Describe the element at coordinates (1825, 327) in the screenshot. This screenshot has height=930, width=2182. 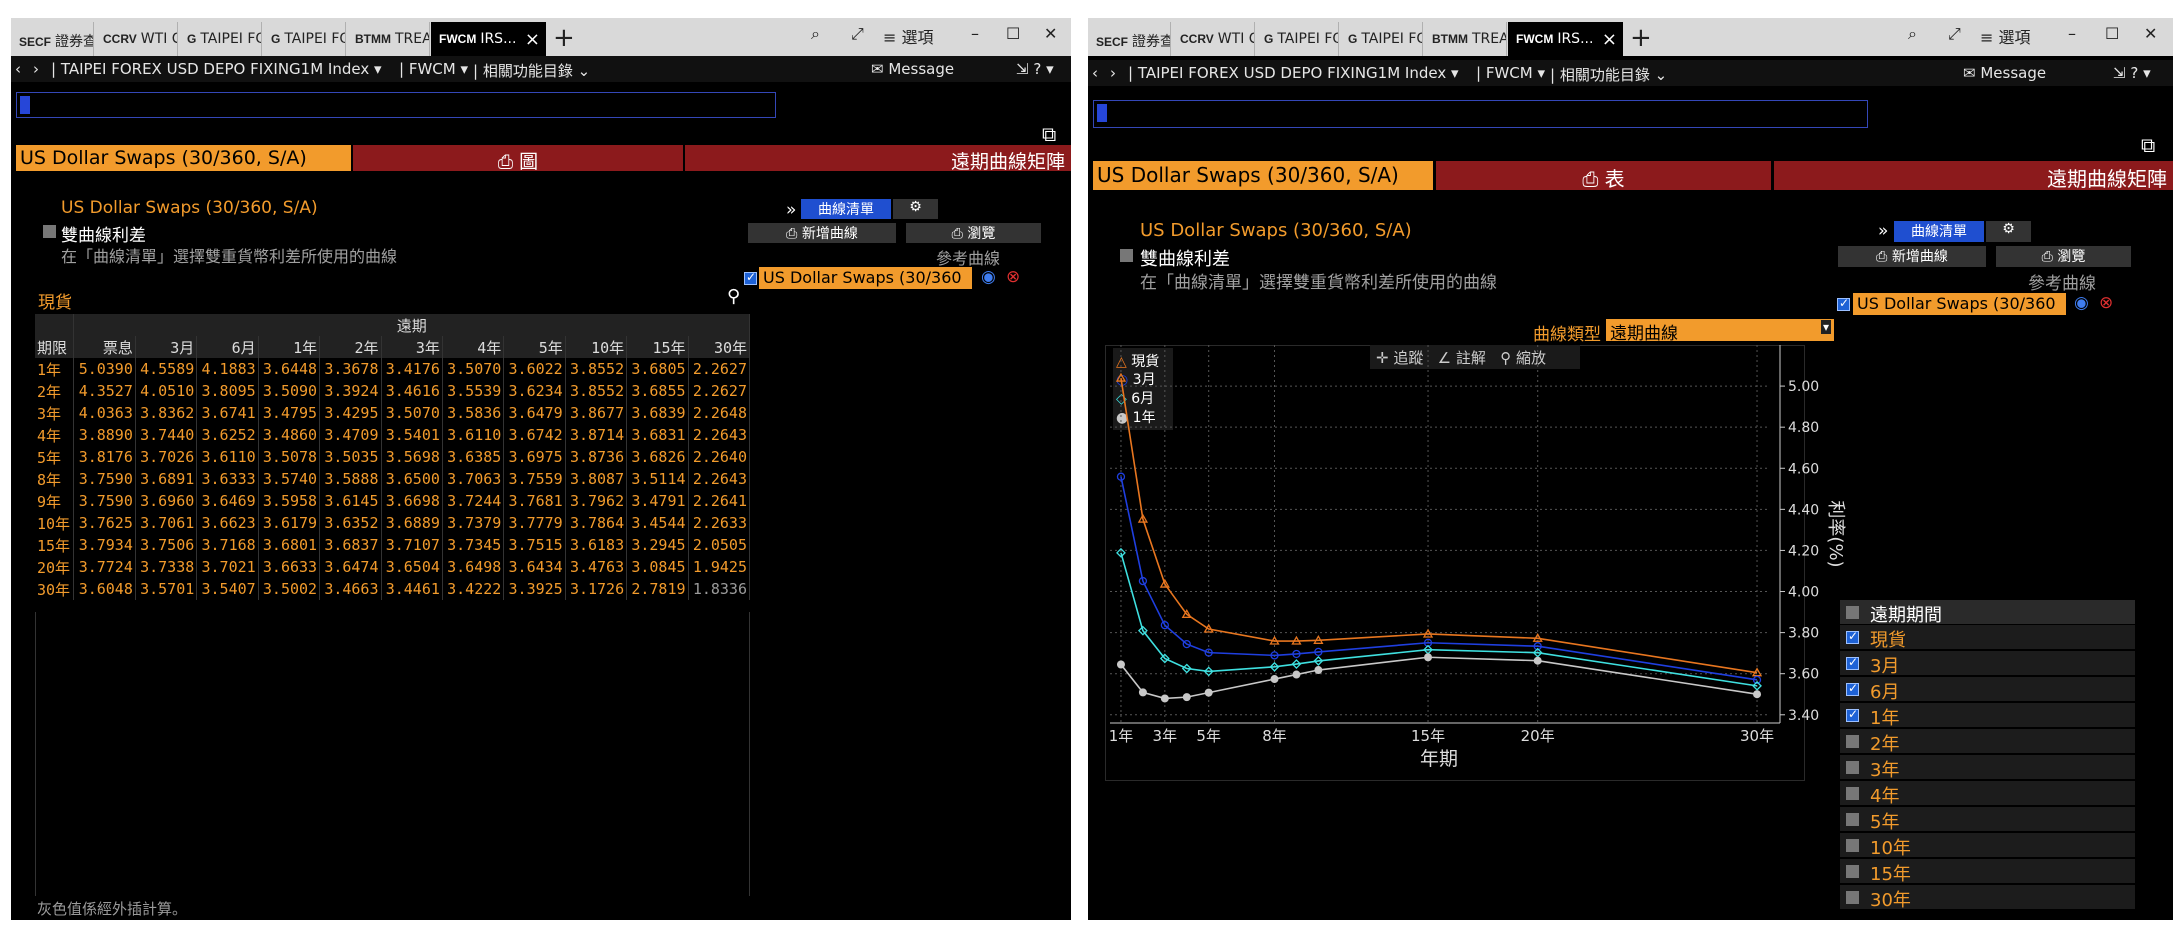
I see `chevron-down-icon: ▾` at that location.